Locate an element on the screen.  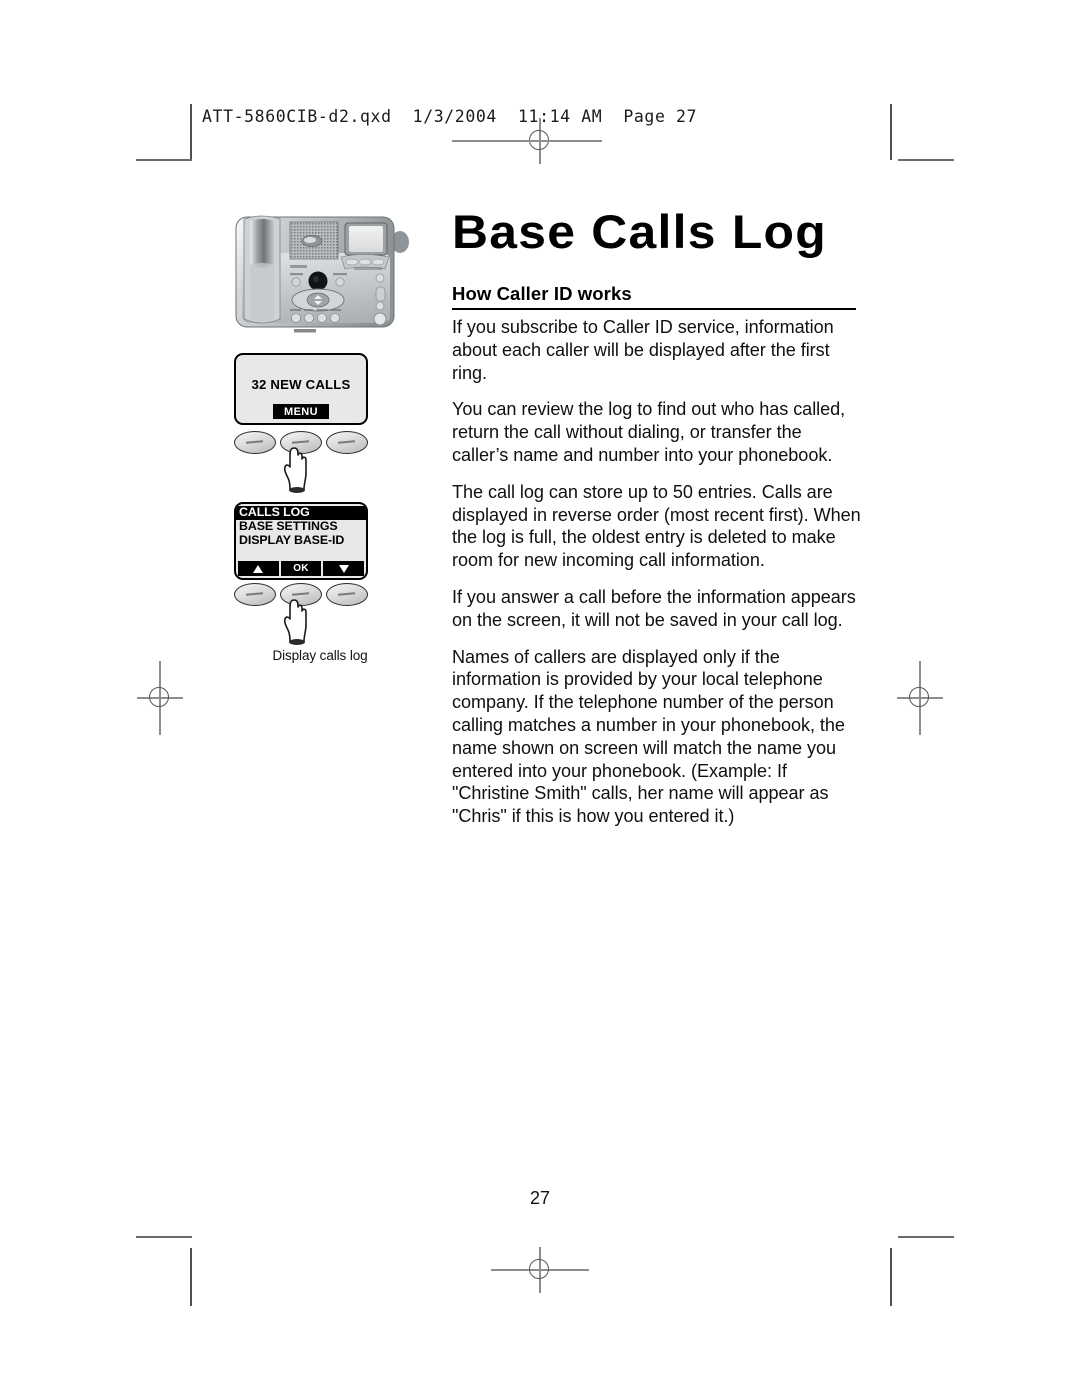
crop-mark-bottom-right-horizontal is located at coordinates (926, 1237).